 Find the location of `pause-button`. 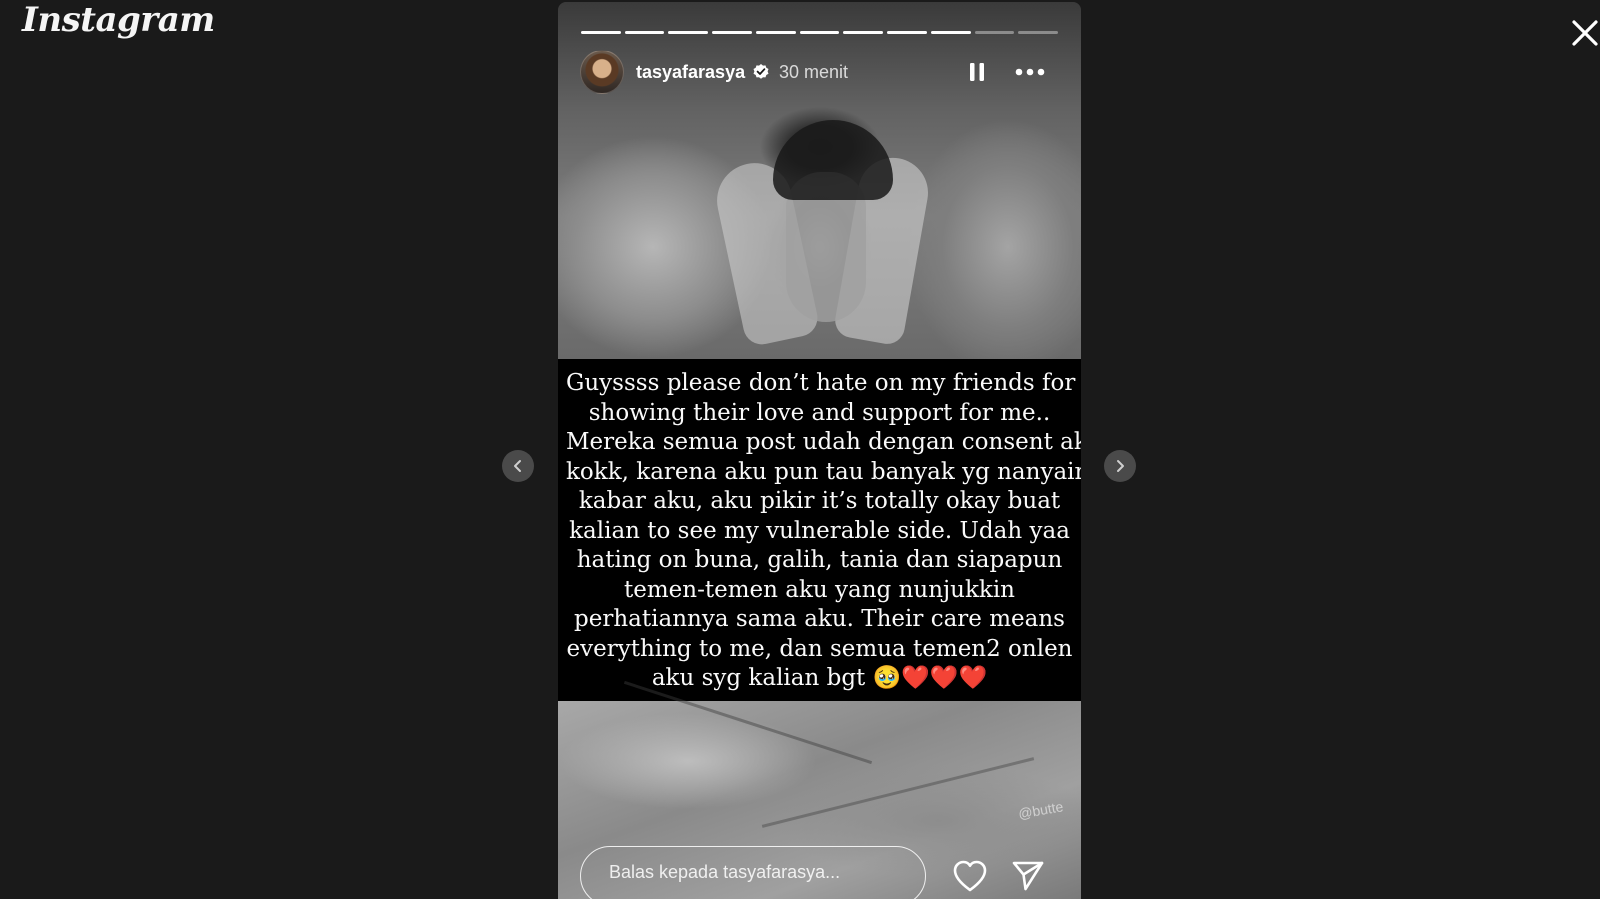

pause-button is located at coordinates (977, 72).